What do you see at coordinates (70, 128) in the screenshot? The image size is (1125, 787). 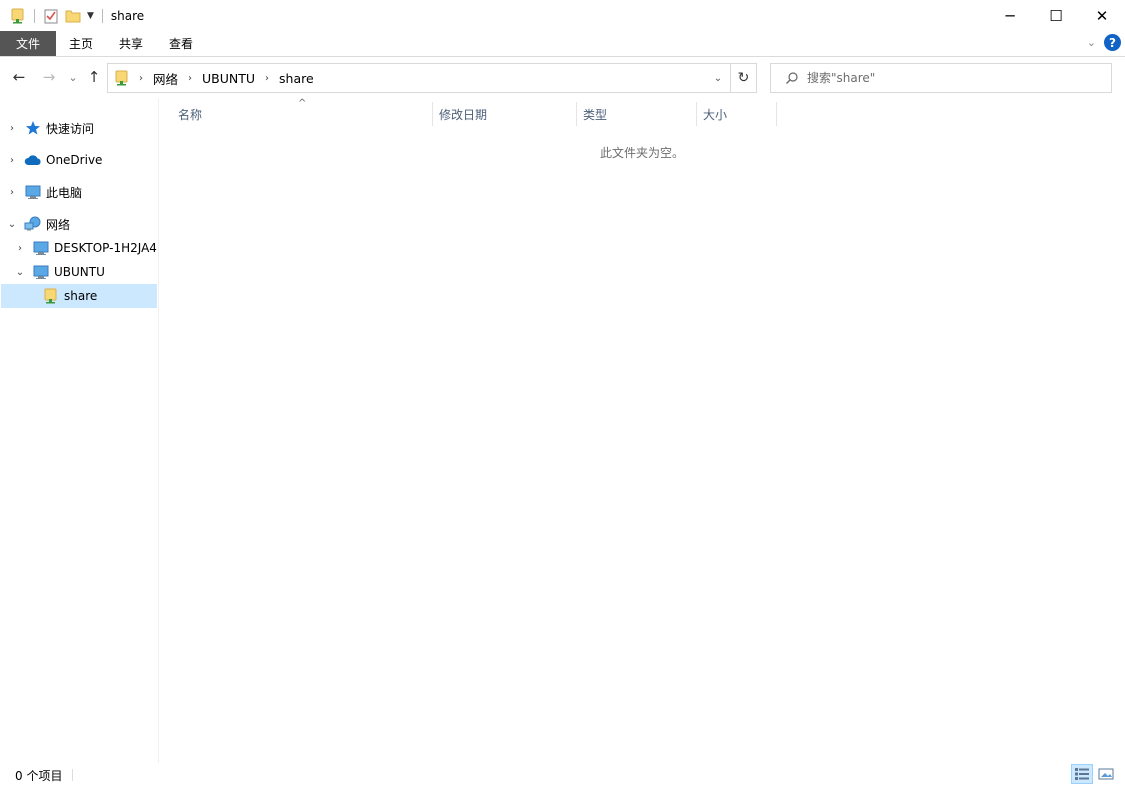 I see `sidebar-item-label: 快速访问` at bounding box center [70, 128].